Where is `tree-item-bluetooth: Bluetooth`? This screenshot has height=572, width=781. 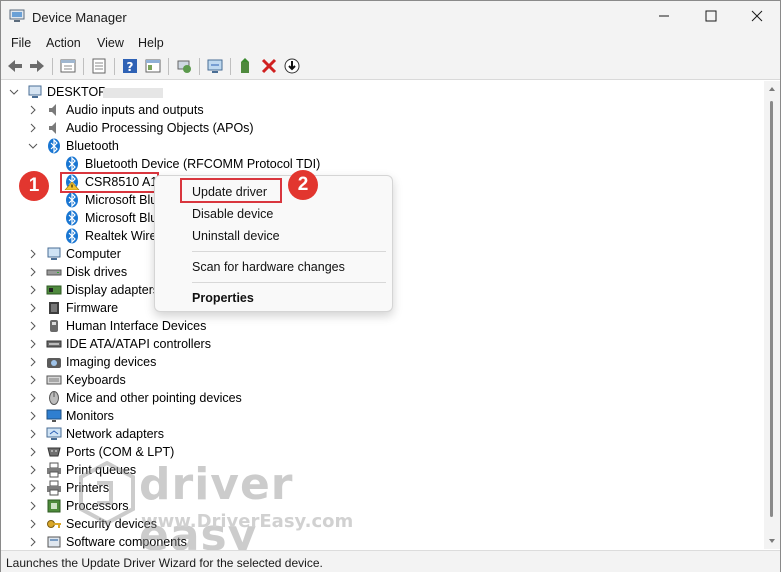
tree-item-bluetooth: Bluetooth is located at coordinates (381, 146).